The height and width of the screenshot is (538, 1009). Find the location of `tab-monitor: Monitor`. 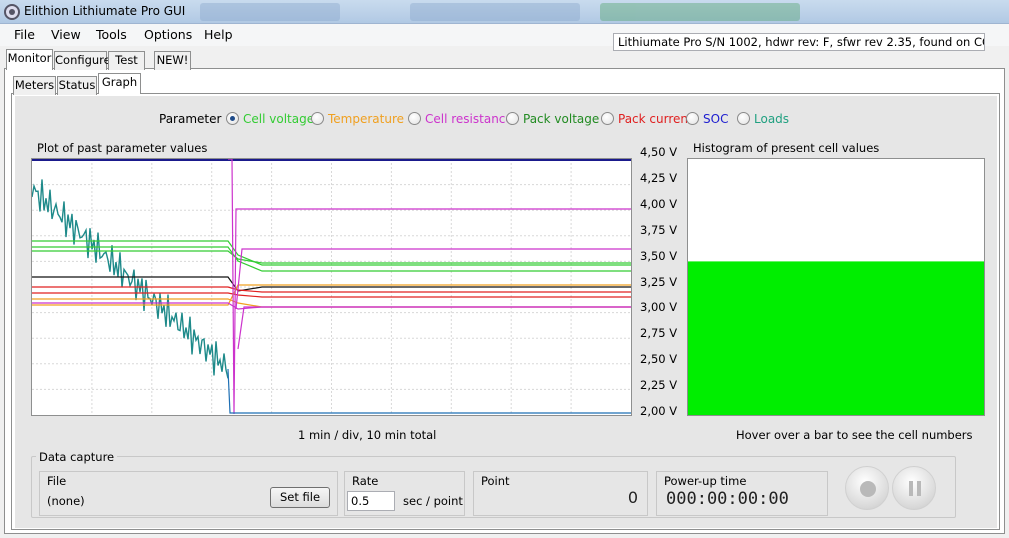

tab-monitor: Monitor is located at coordinates (29, 59).